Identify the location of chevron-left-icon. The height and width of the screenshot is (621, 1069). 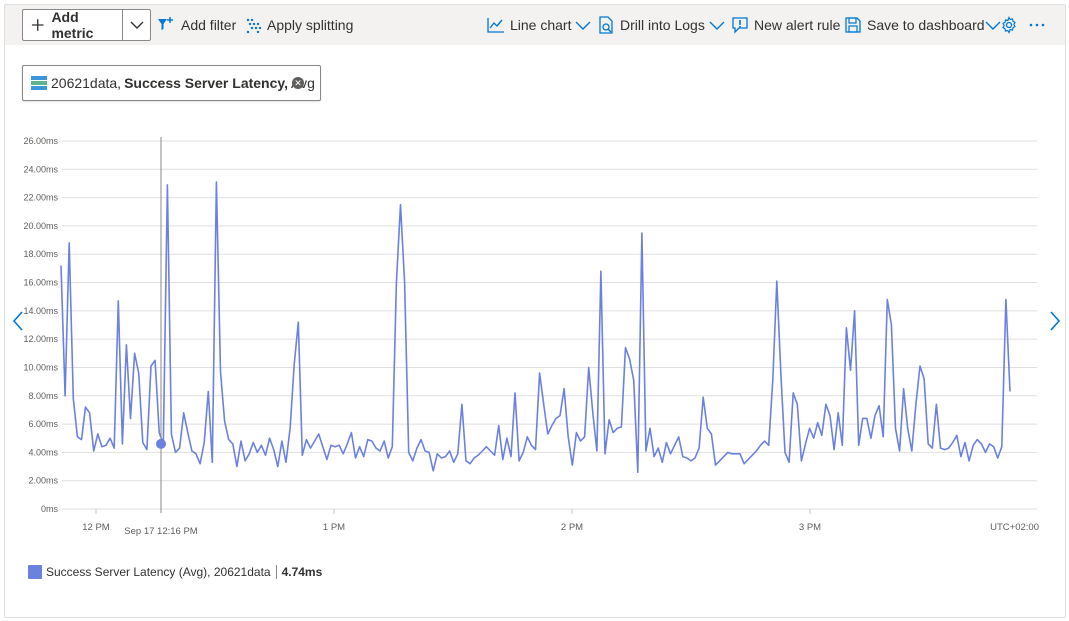
(18, 321).